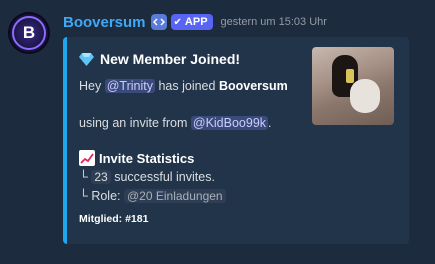 The height and width of the screenshot is (264, 435). What do you see at coordinates (177, 22) in the screenshot?
I see `verified-check-icon: ✔` at bounding box center [177, 22].